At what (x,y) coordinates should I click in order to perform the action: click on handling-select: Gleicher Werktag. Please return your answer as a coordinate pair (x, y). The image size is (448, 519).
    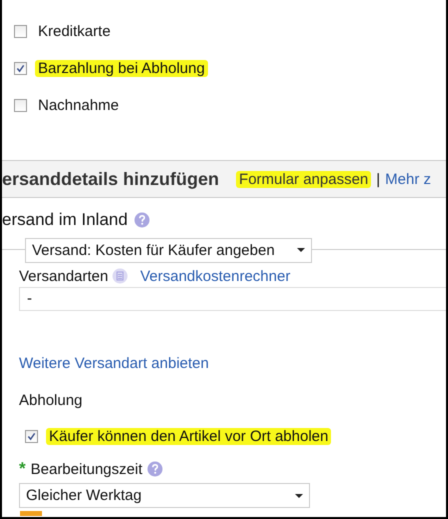
    Looking at the image, I should click on (164, 495).